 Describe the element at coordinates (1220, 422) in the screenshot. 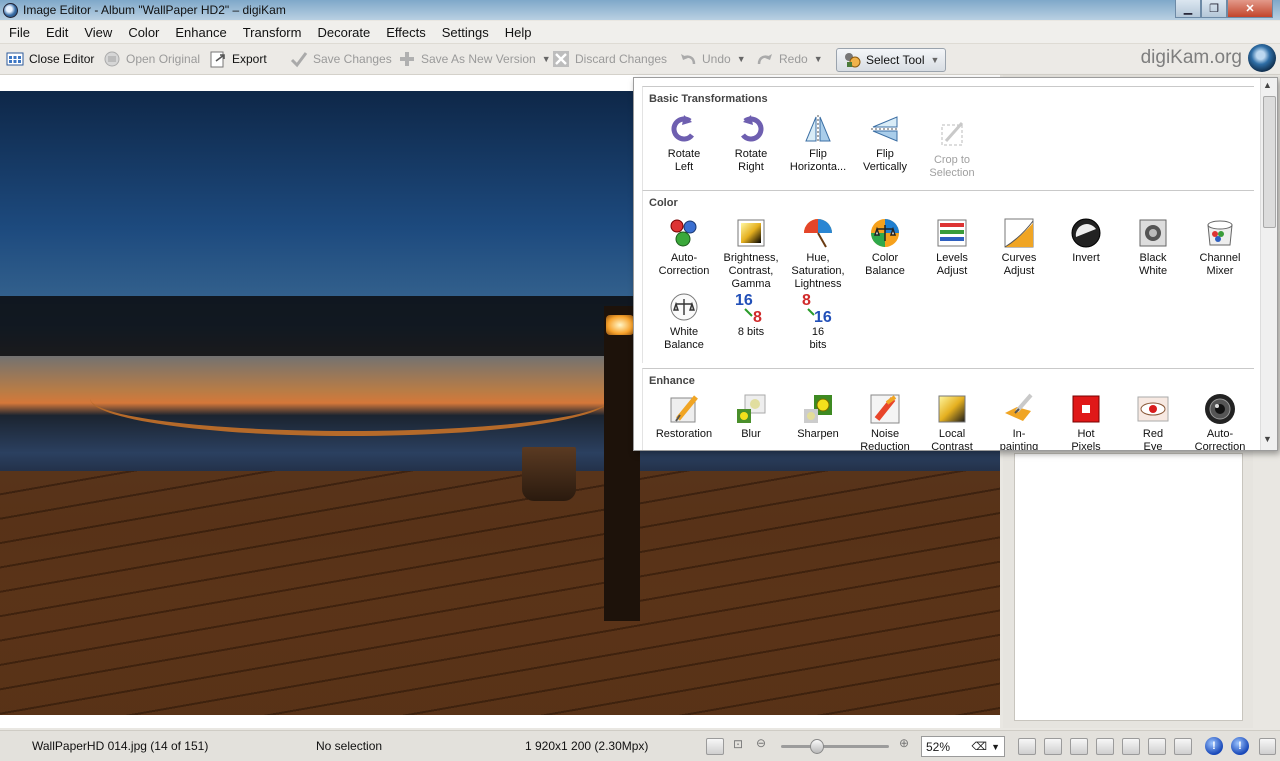

I see `tool-lens-auto-correction: Auto- Correction` at that location.